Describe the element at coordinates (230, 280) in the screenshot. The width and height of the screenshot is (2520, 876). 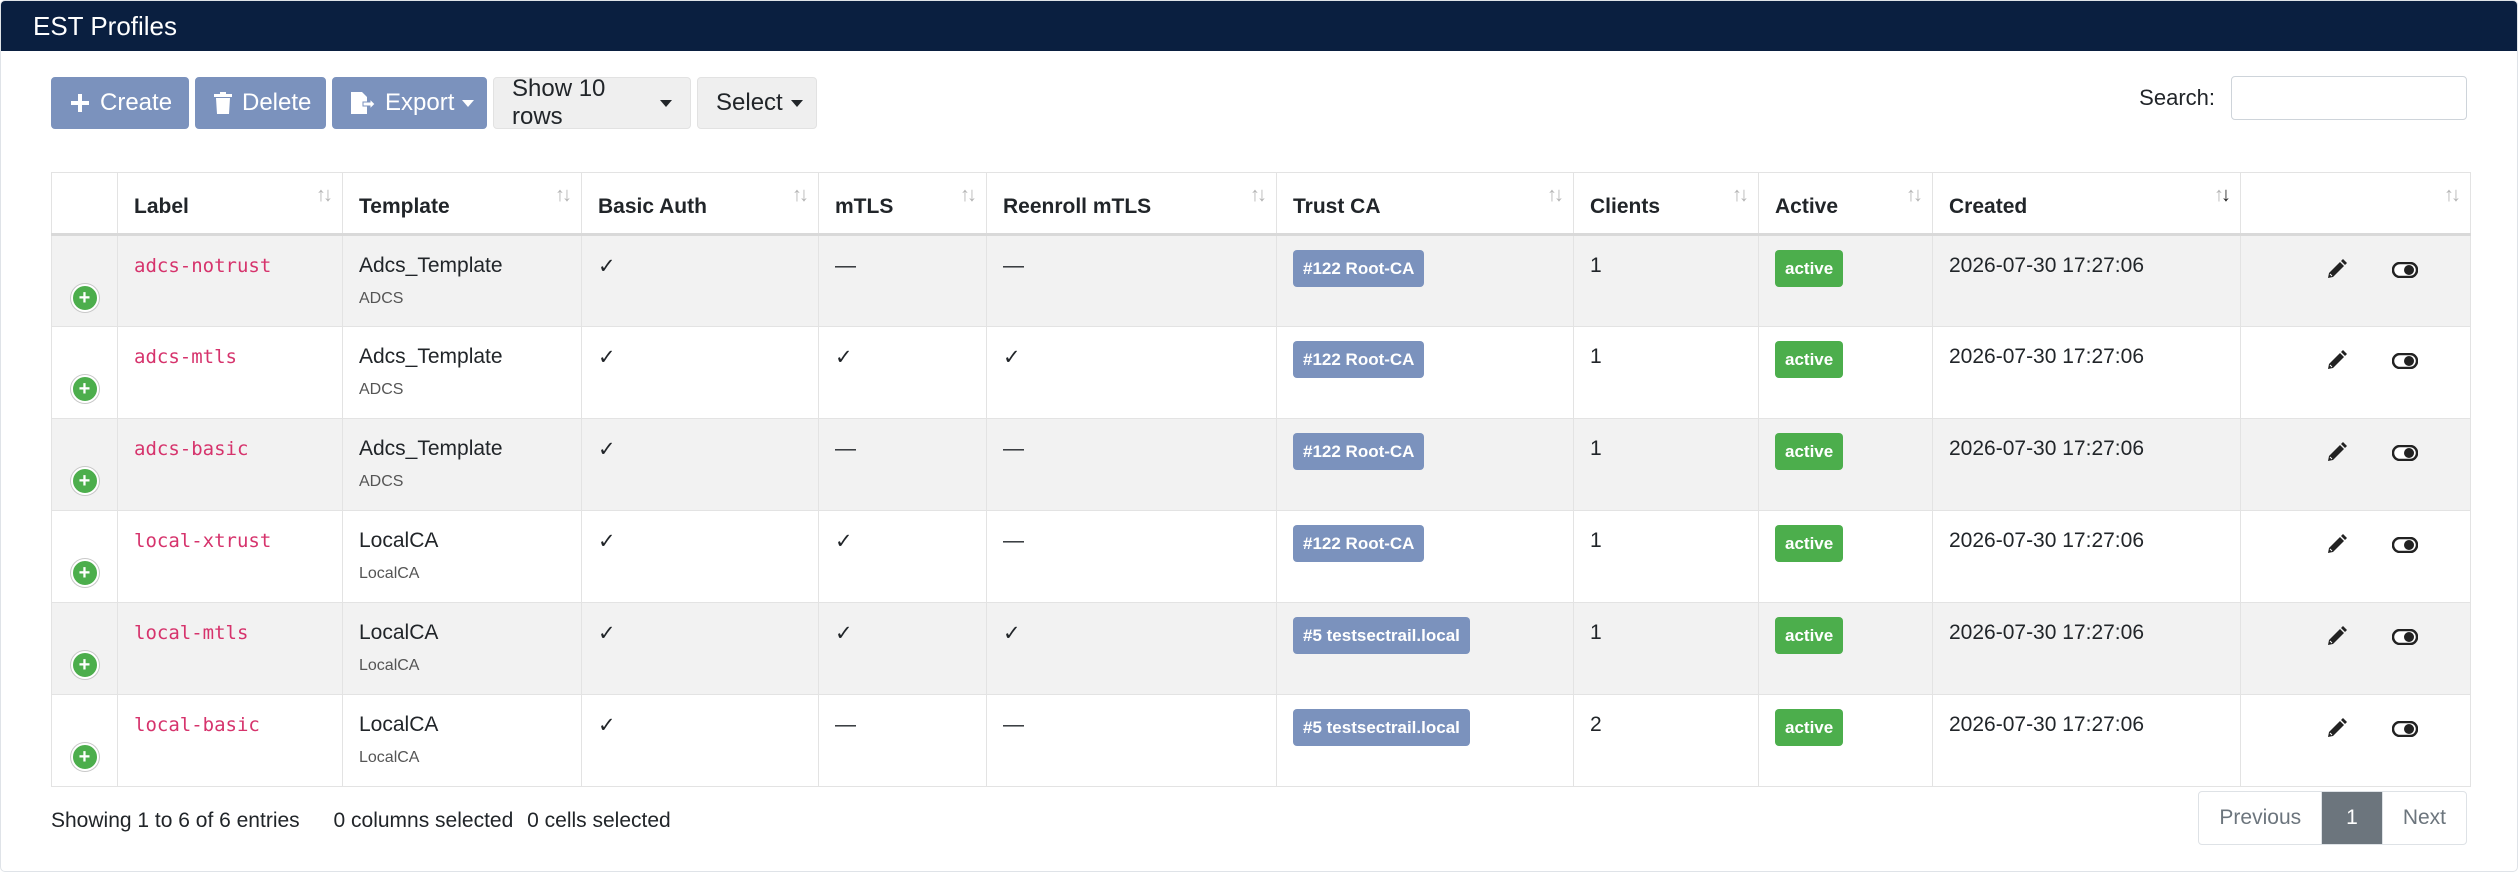
I see `label-cell: adcs-notrust` at that location.